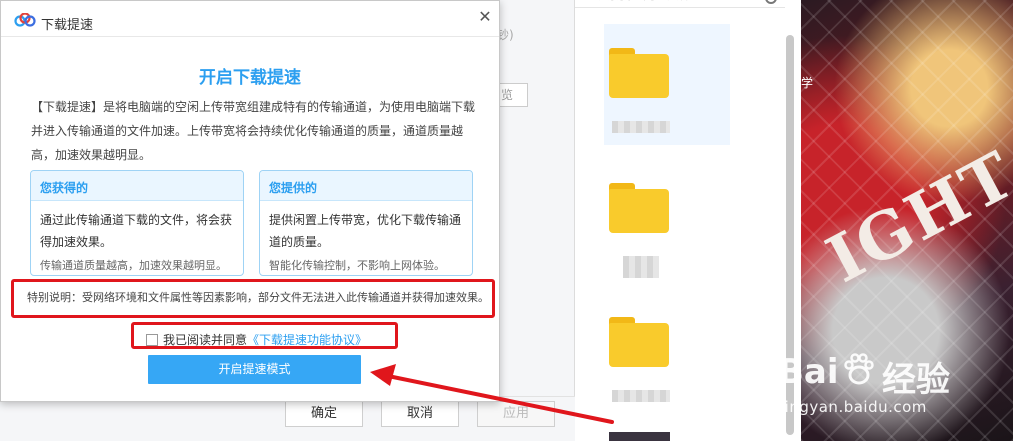  I want to click on card-you-give-title: 您提供的, so click(366, 186).